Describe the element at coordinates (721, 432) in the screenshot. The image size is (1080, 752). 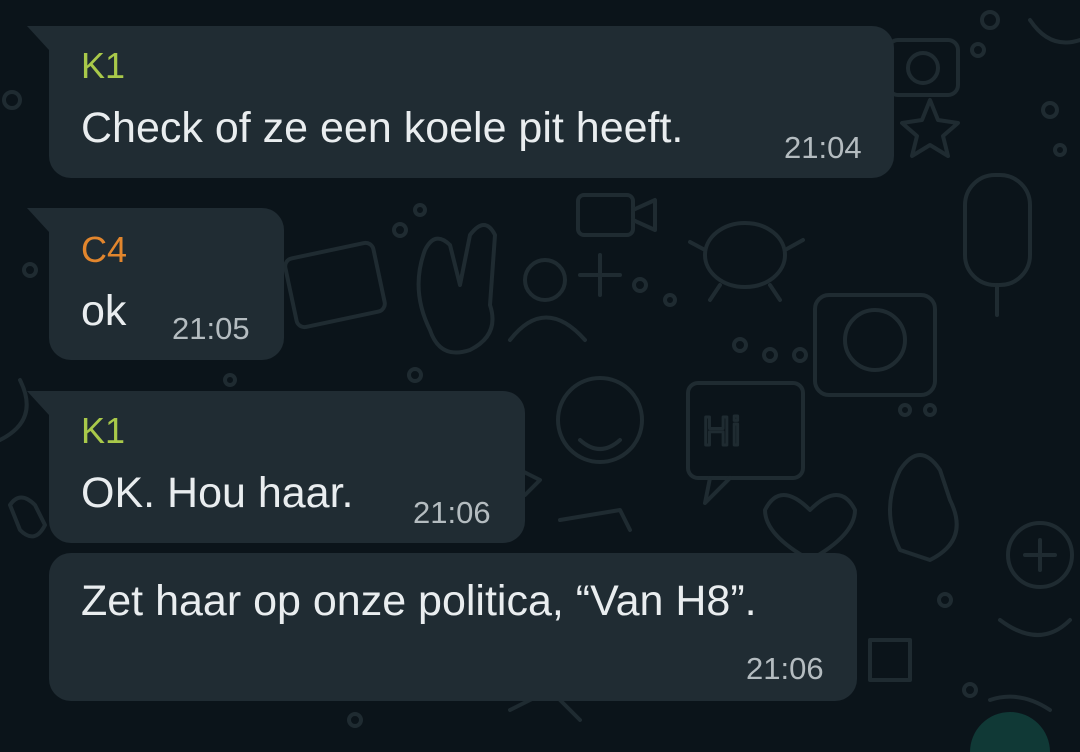
I see `svg-text: Hi` at that location.